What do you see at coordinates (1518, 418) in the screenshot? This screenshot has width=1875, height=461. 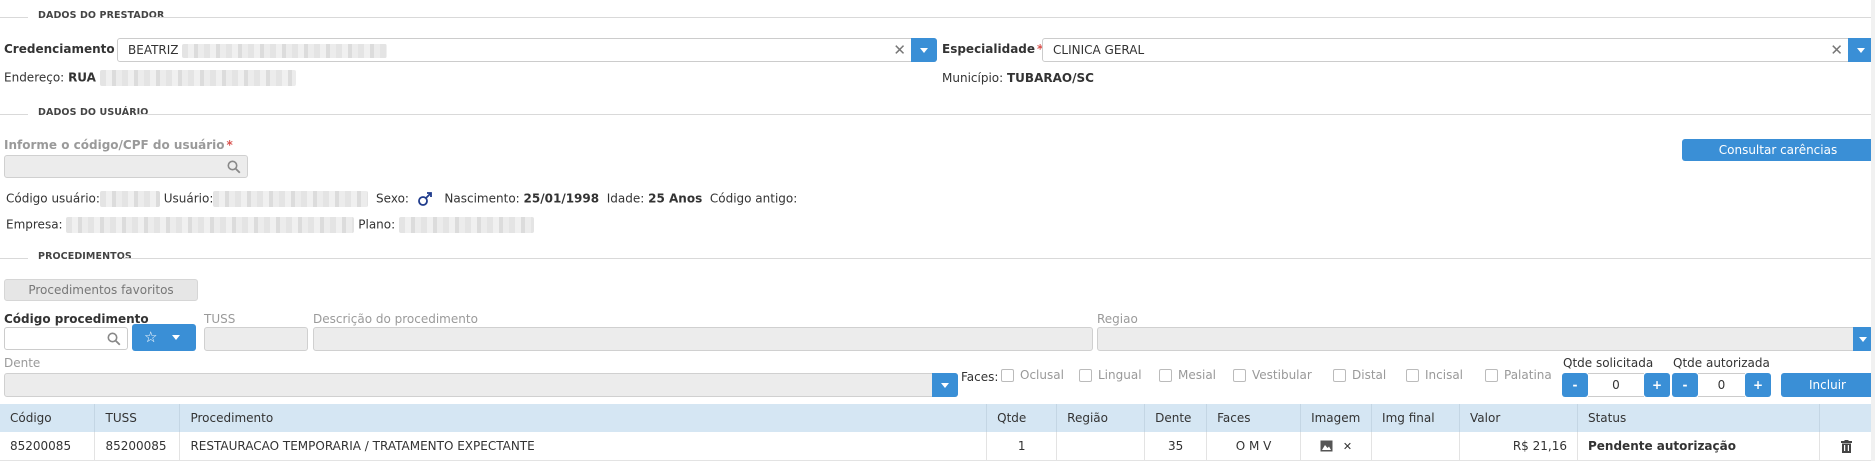 I see `col-valor: Valor` at bounding box center [1518, 418].